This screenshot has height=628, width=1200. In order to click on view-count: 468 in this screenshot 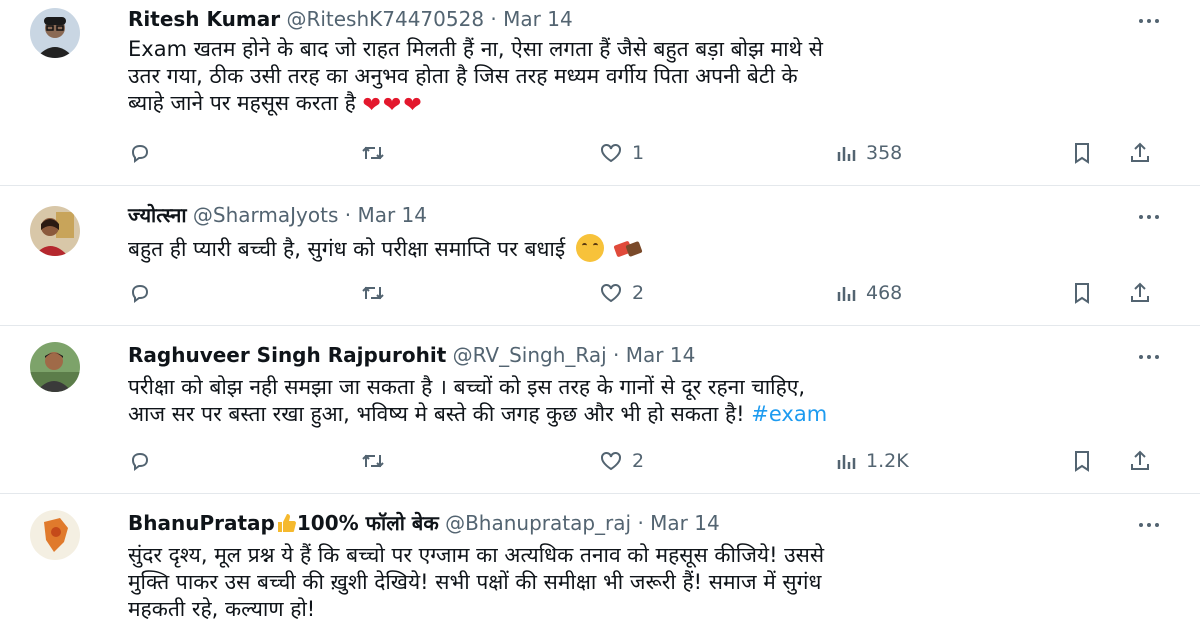, I will do `click(884, 293)`.